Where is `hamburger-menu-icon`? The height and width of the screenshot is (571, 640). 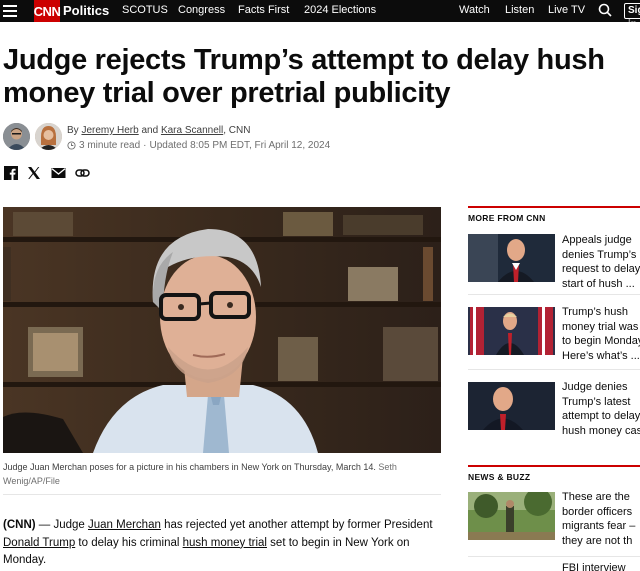 hamburger-menu-icon is located at coordinates (10, 11).